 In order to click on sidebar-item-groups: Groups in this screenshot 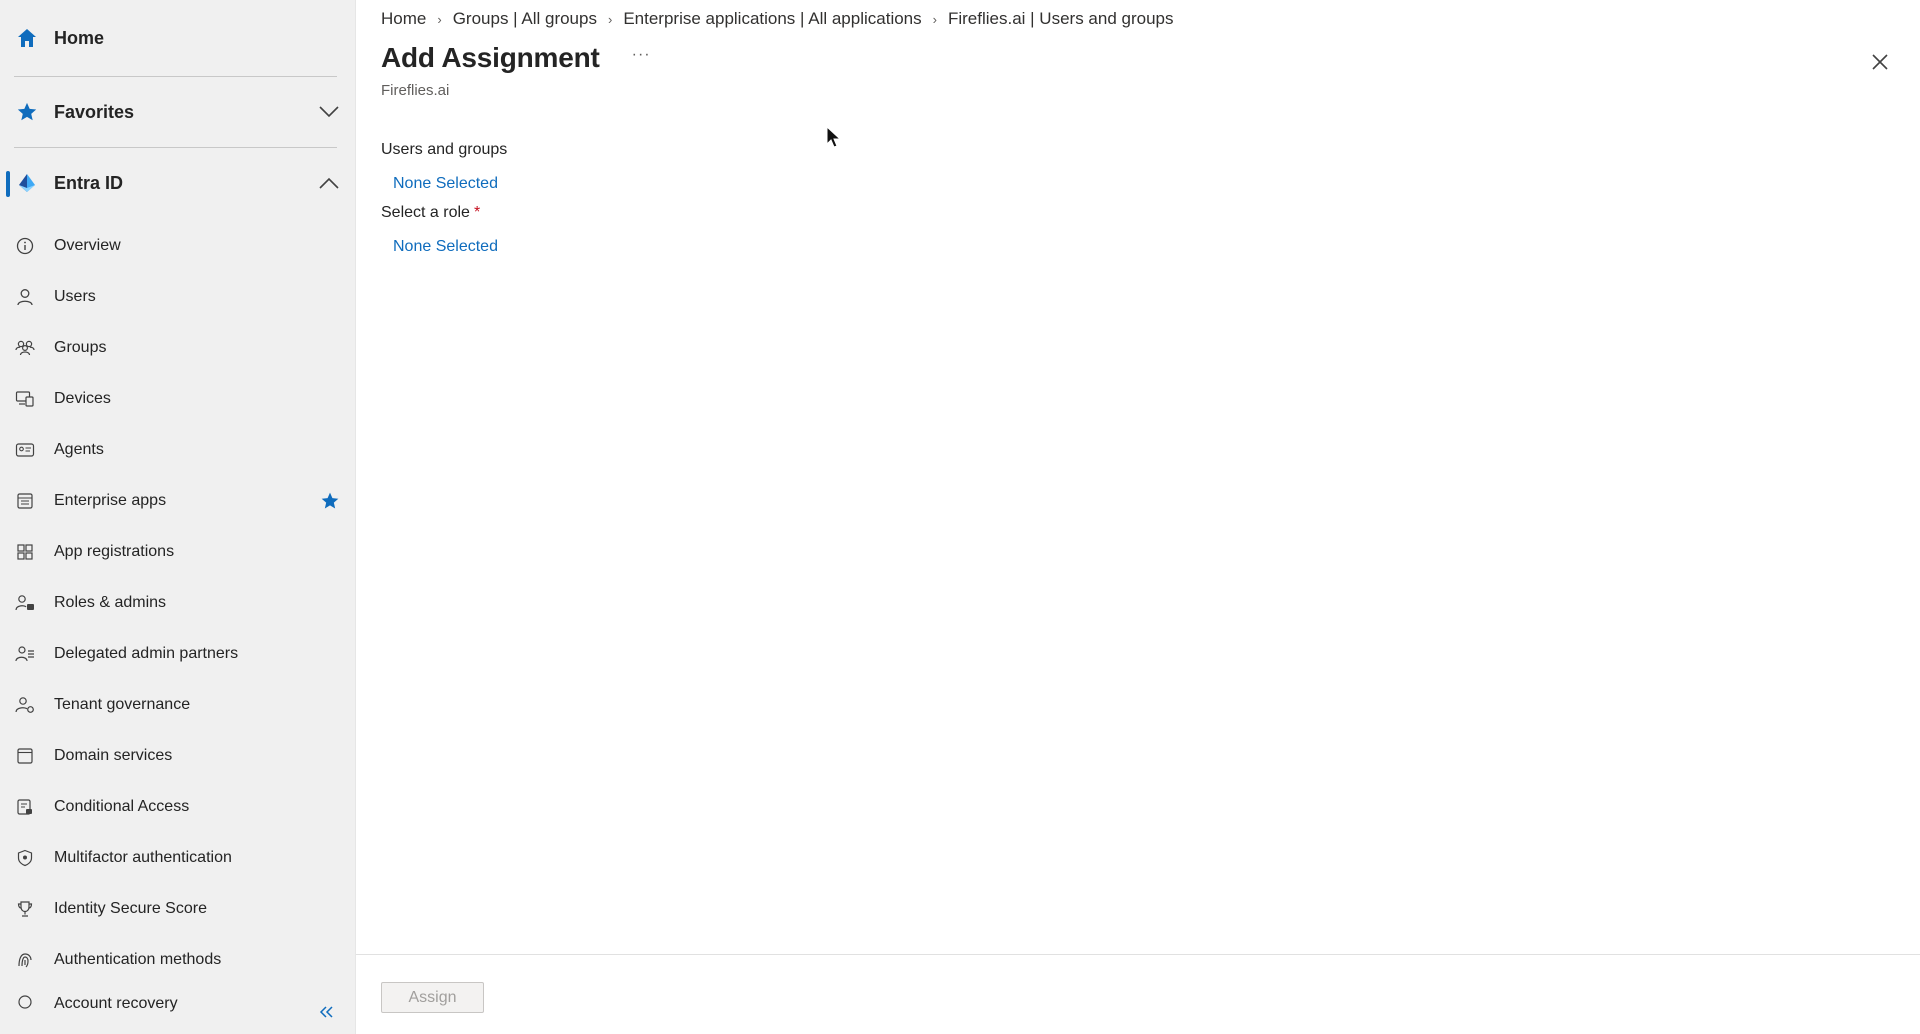, I will do `click(177, 347)`.